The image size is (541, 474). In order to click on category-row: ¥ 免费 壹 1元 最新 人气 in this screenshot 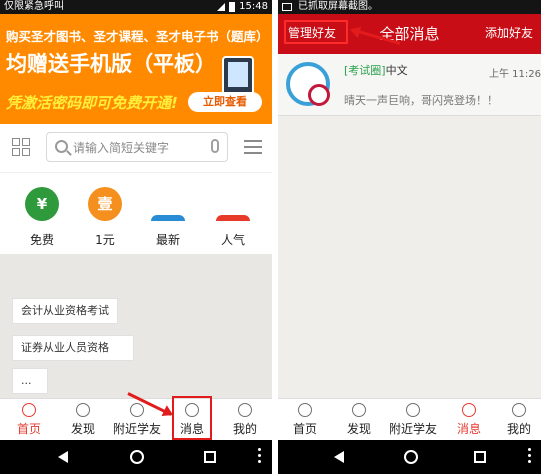, I will do `click(136, 213)`.